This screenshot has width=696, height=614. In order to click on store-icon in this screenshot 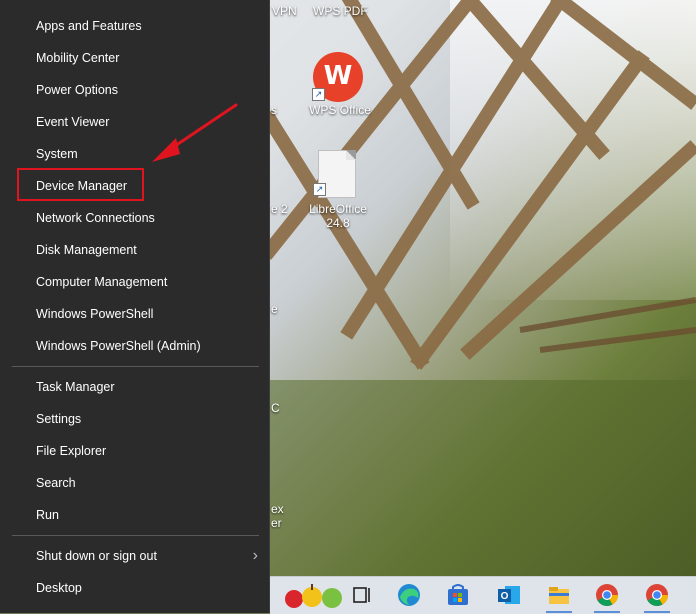, I will do `click(458, 595)`.